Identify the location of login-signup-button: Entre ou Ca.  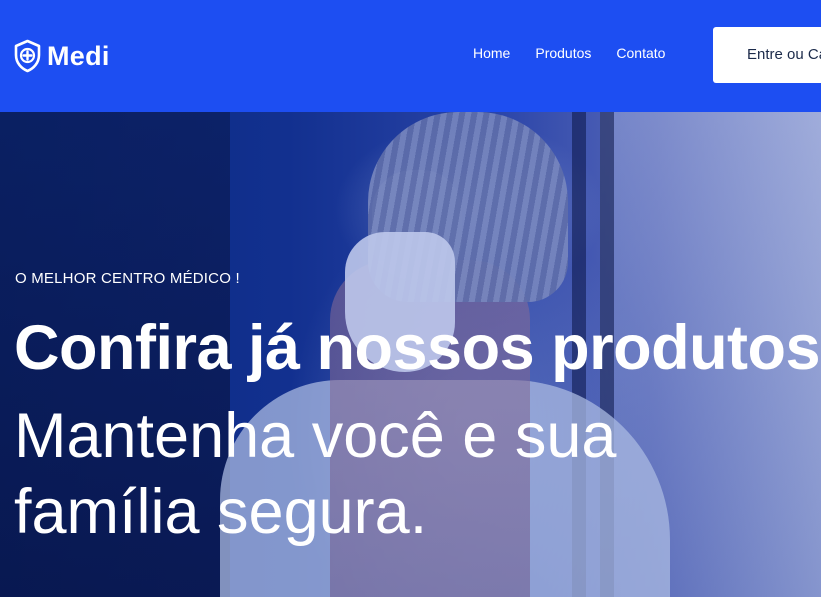
(767, 55).